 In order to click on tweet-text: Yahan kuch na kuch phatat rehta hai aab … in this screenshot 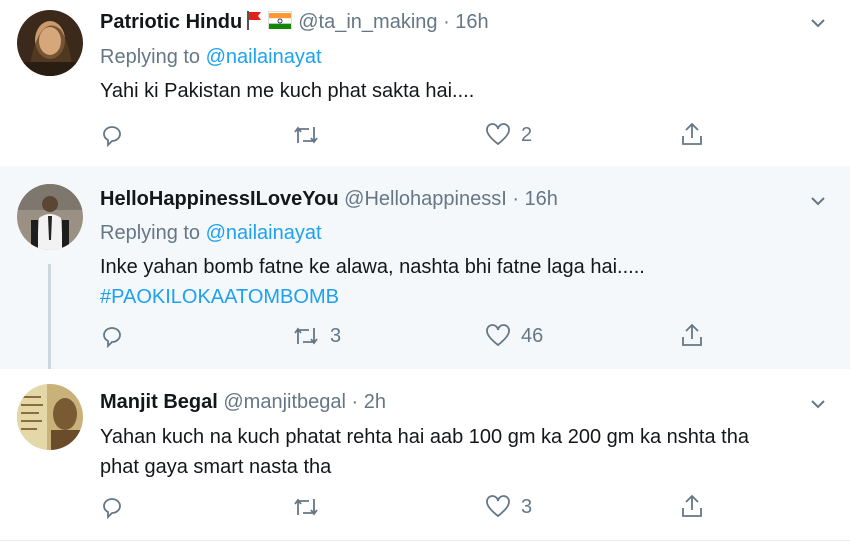, I will do `click(424, 452)`.